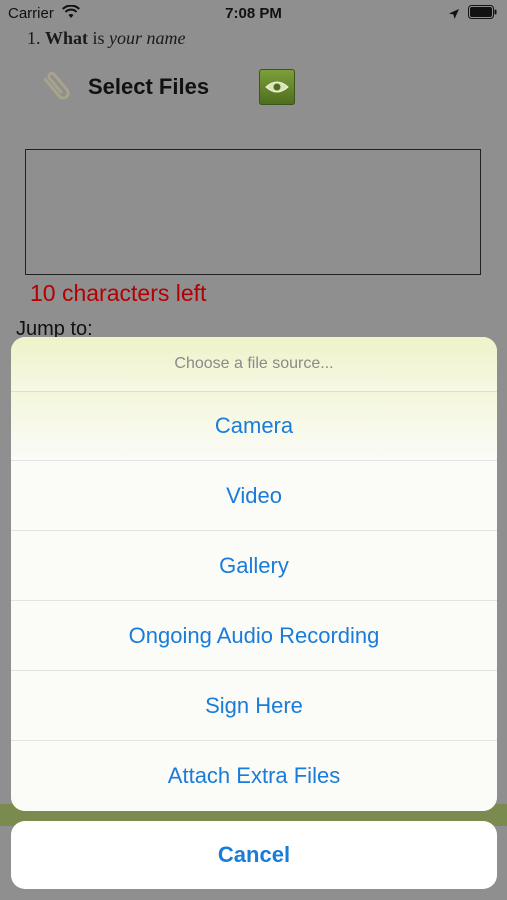  What do you see at coordinates (254, 855) in the screenshot?
I see `cancel-button: Cancel` at bounding box center [254, 855].